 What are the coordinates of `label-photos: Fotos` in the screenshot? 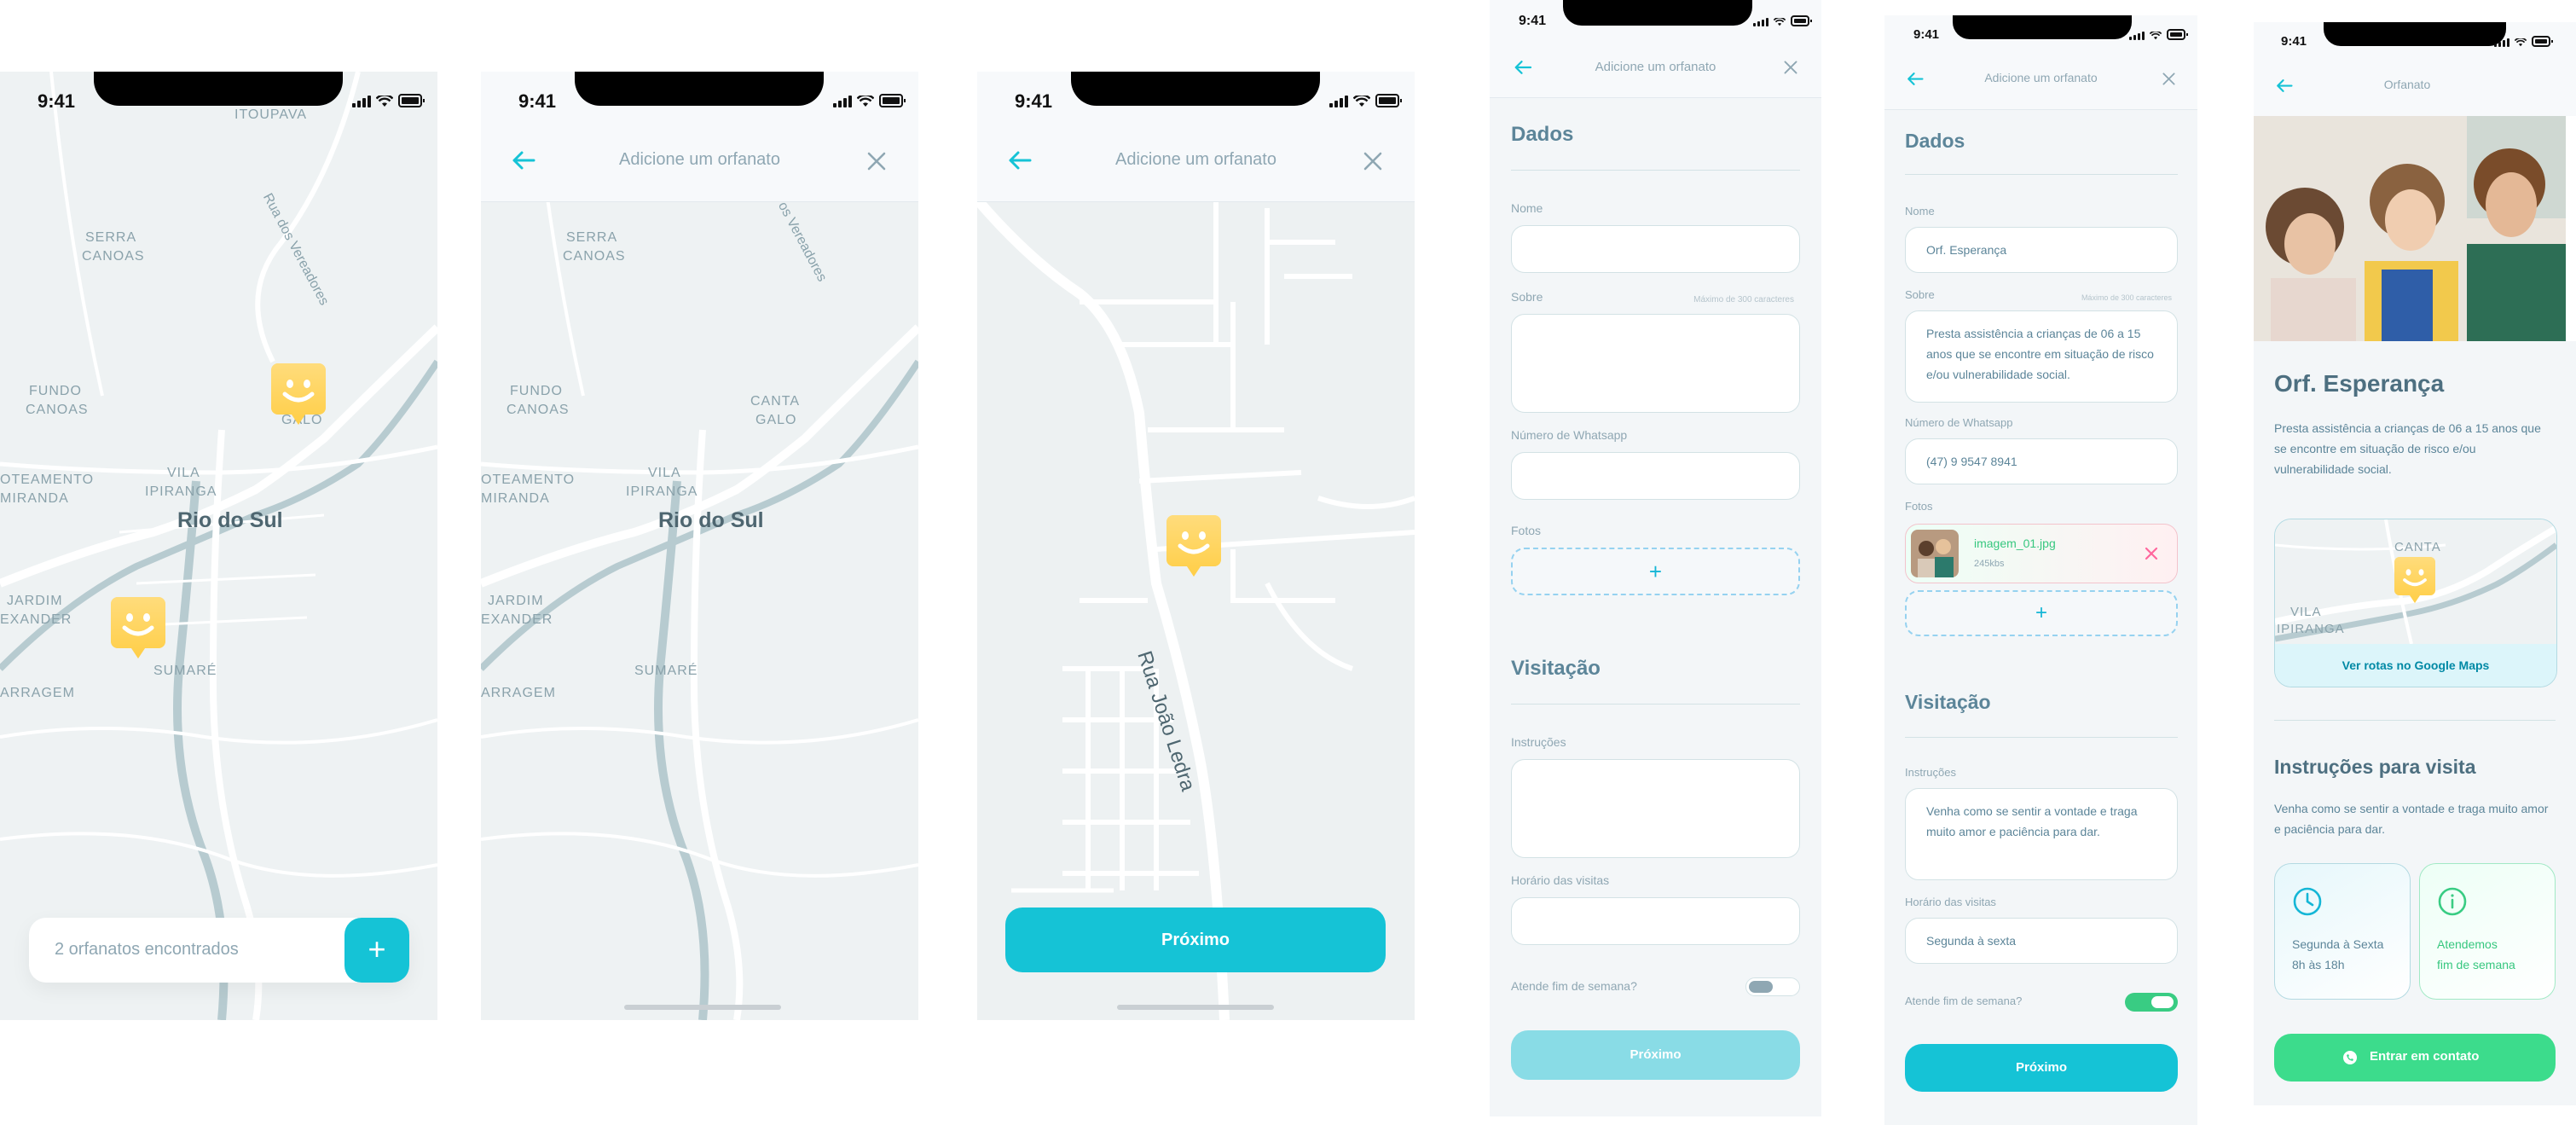 It's located at (1919, 506).